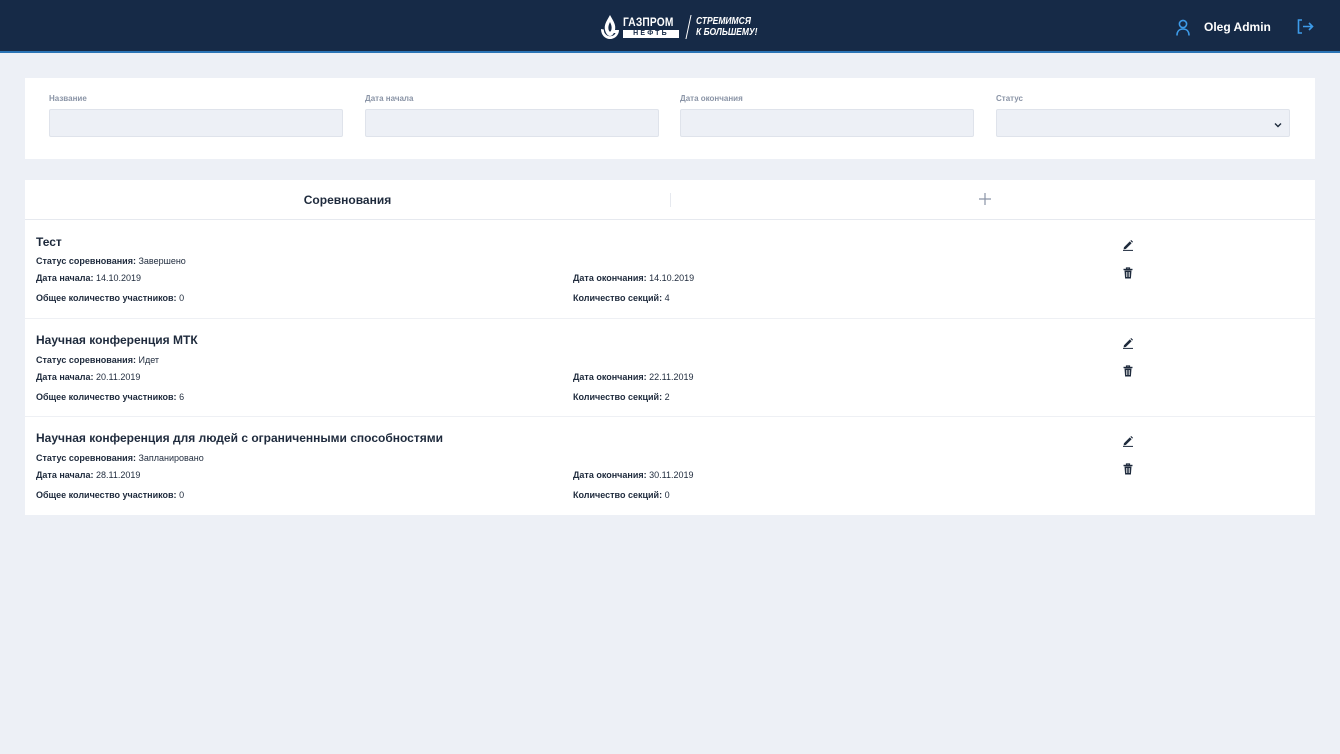 This screenshot has height=754, width=1340. Describe the element at coordinates (667, 397) in the screenshot. I see `sections-value: 2` at that location.